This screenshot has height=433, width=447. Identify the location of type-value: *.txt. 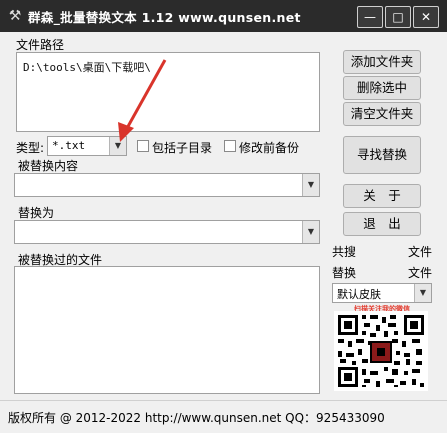
(69, 145).